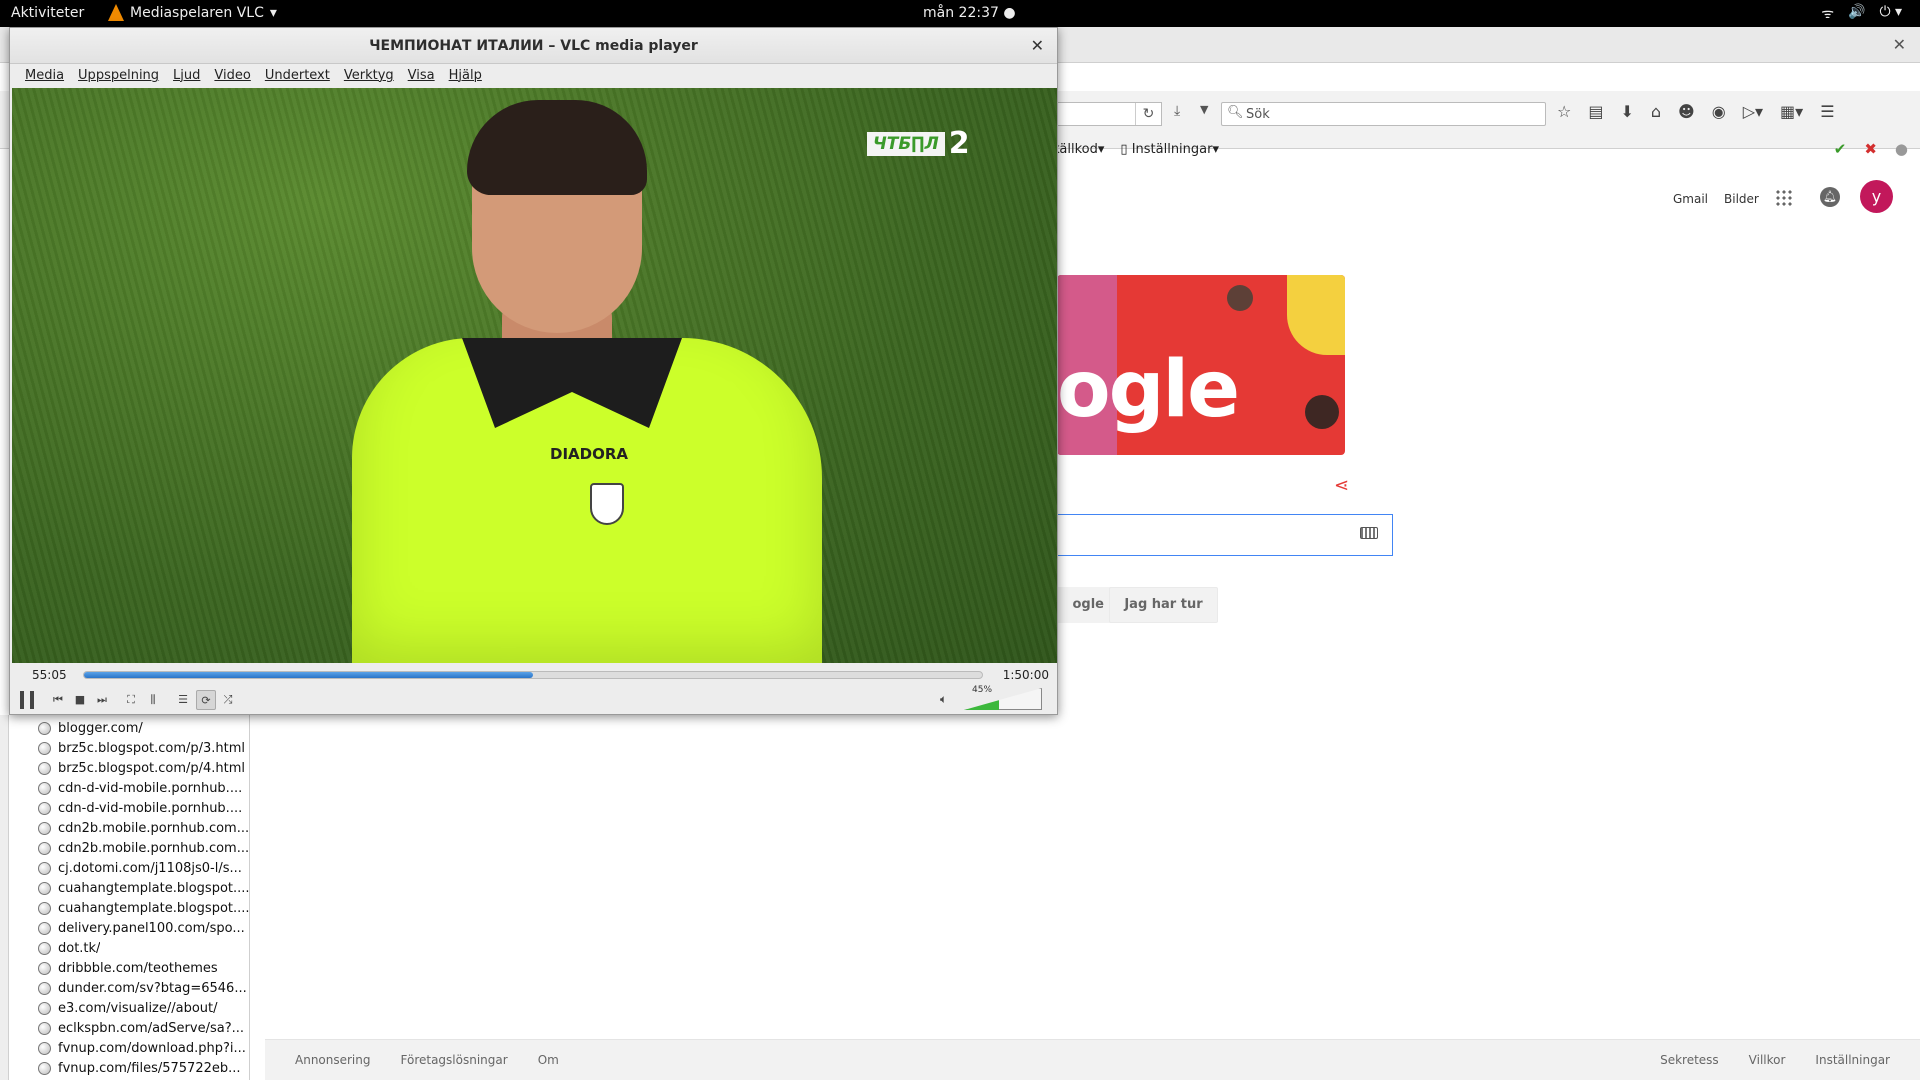 The width and height of the screenshot is (1920, 1080). What do you see at coordinates (27, 700) in the screenshot?
I see `pause-button` at bounding box center [27, 700].